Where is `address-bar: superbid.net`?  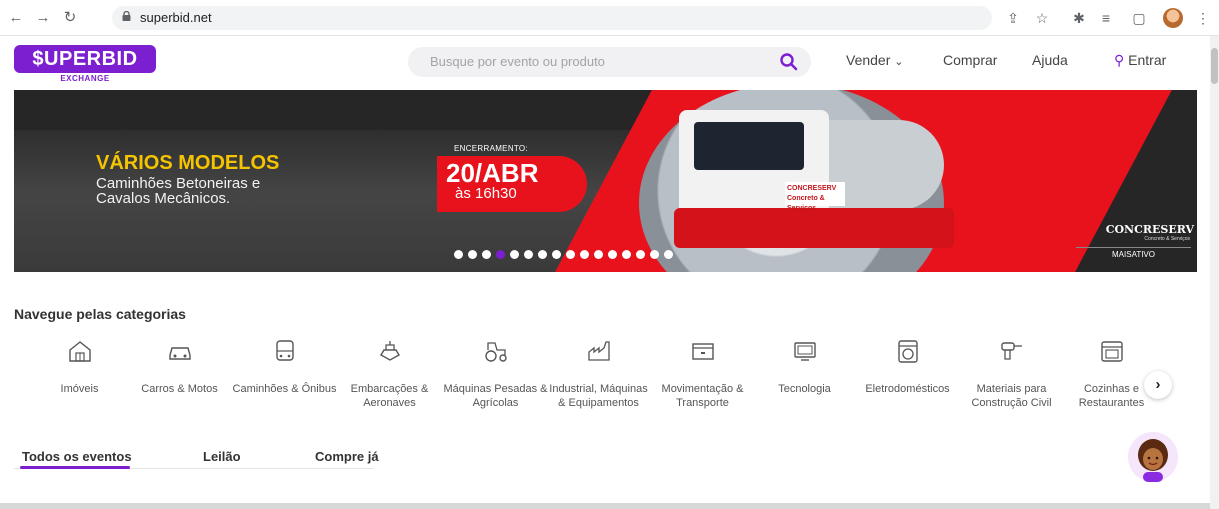 address-bar: superbid.net is located at coordinates (552, 18).